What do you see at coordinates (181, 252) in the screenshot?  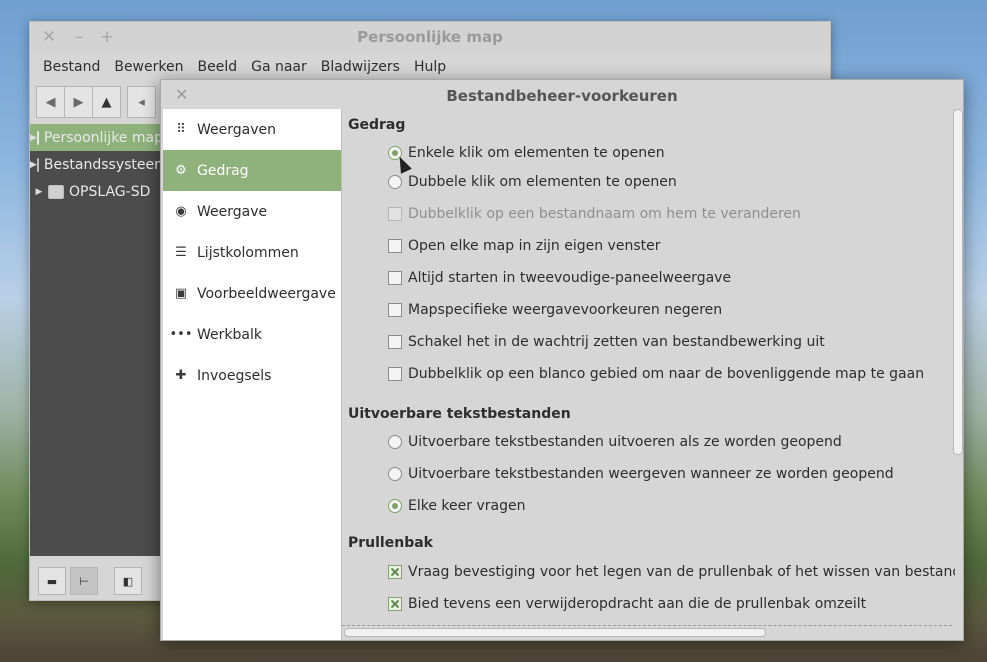 I see `list-icon: ☰` at bounding box center [181, 252].